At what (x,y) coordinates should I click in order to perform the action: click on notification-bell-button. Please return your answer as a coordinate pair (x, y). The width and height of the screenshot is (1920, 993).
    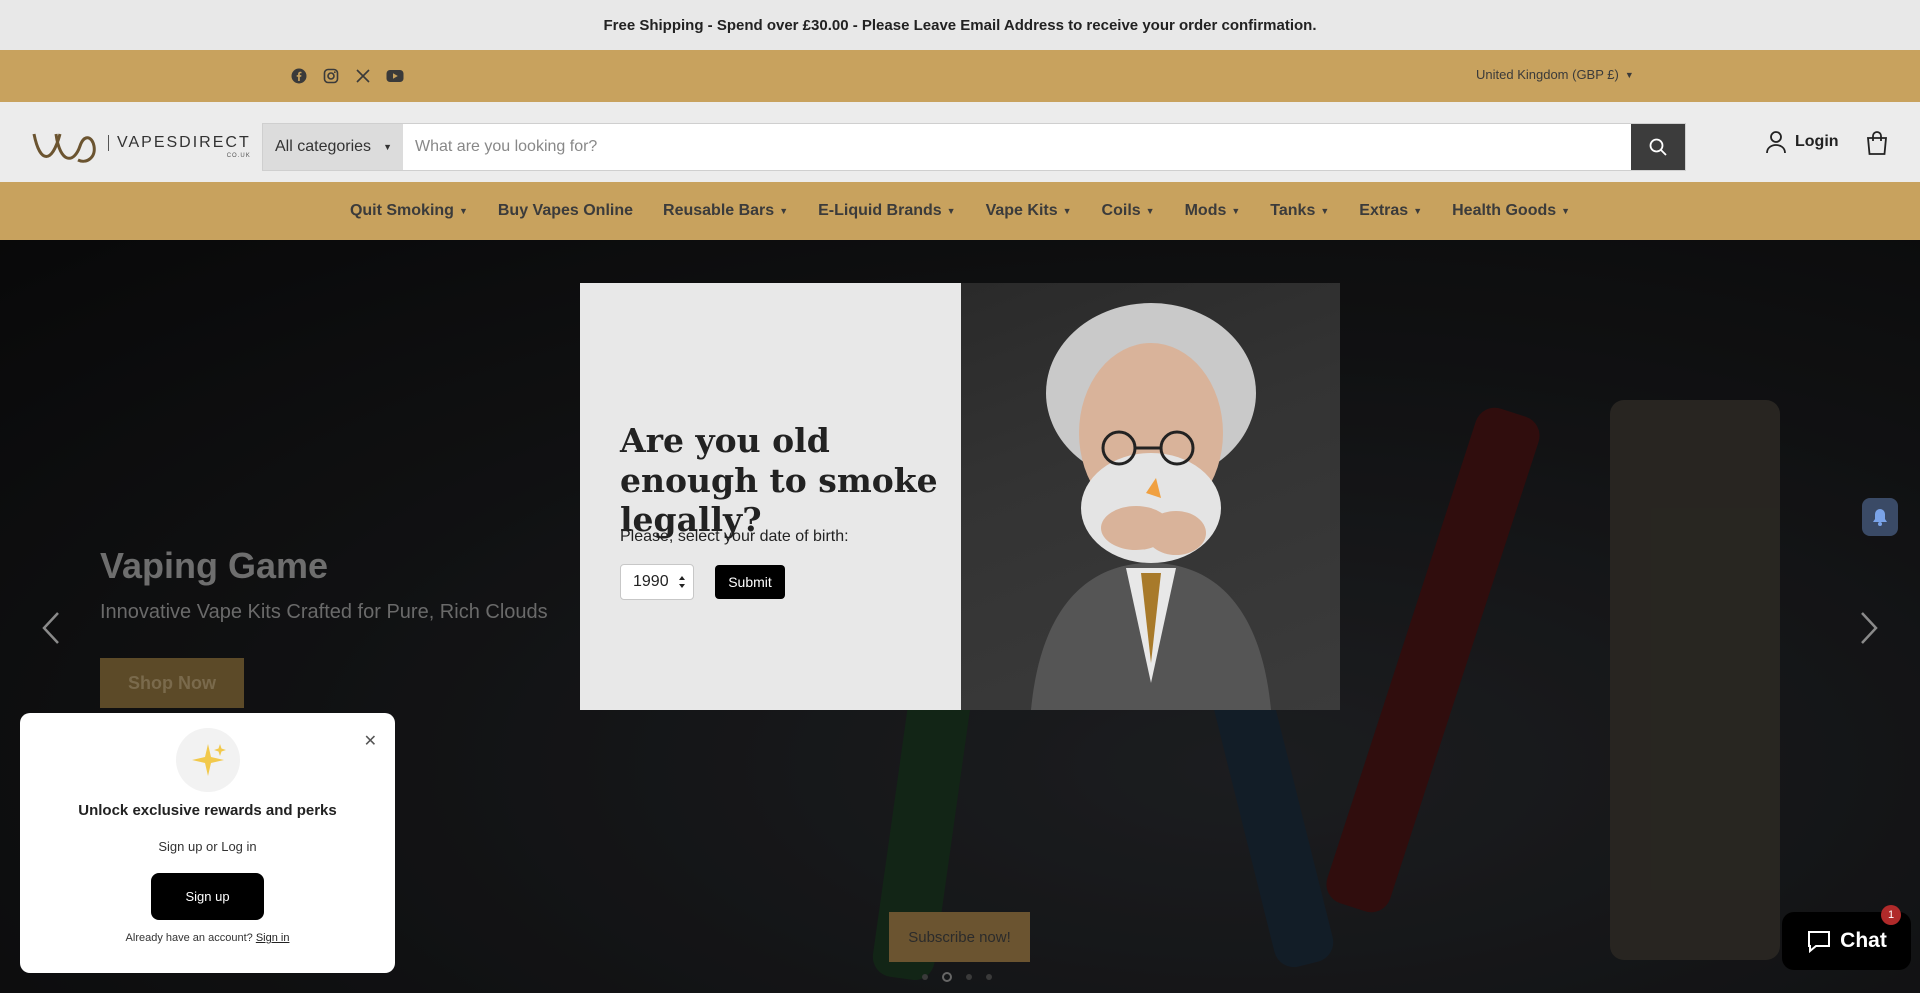
    Looking at the image, I should click on (1880, 517).